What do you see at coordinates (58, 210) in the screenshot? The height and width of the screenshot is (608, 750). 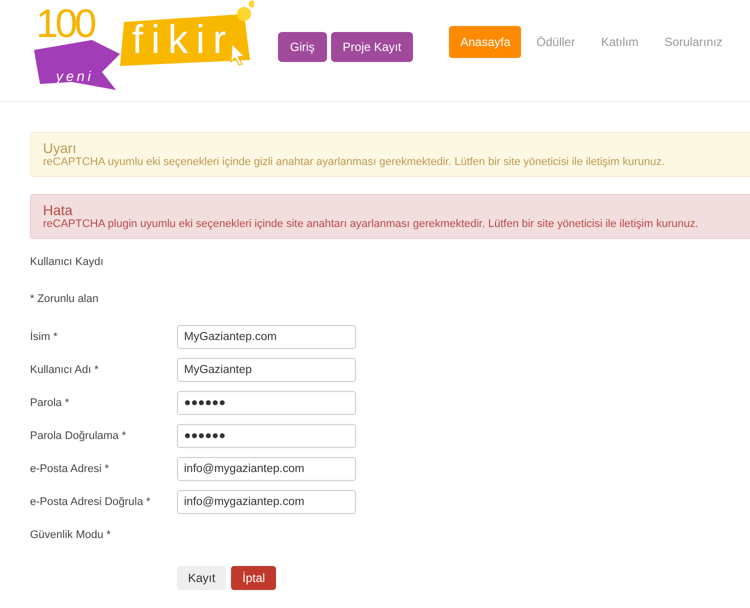 I see `alert-title: Hata` at bounding box center [58, 210].